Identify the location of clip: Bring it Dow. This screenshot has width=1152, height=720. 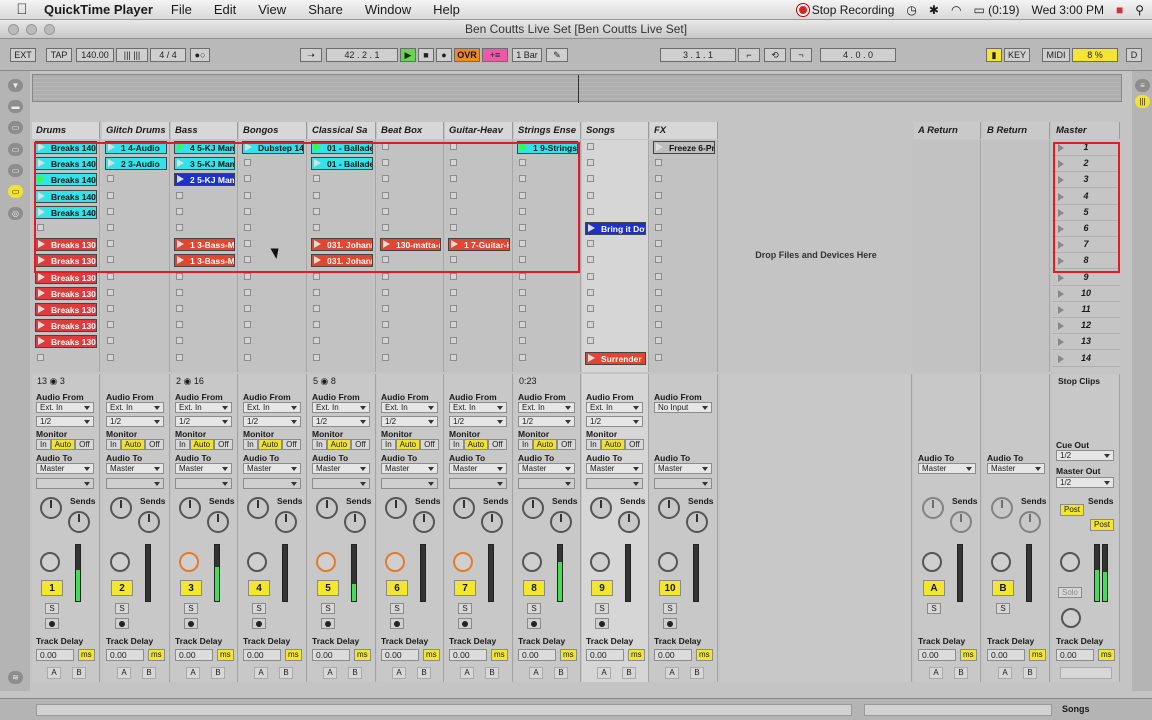
(615, 228).